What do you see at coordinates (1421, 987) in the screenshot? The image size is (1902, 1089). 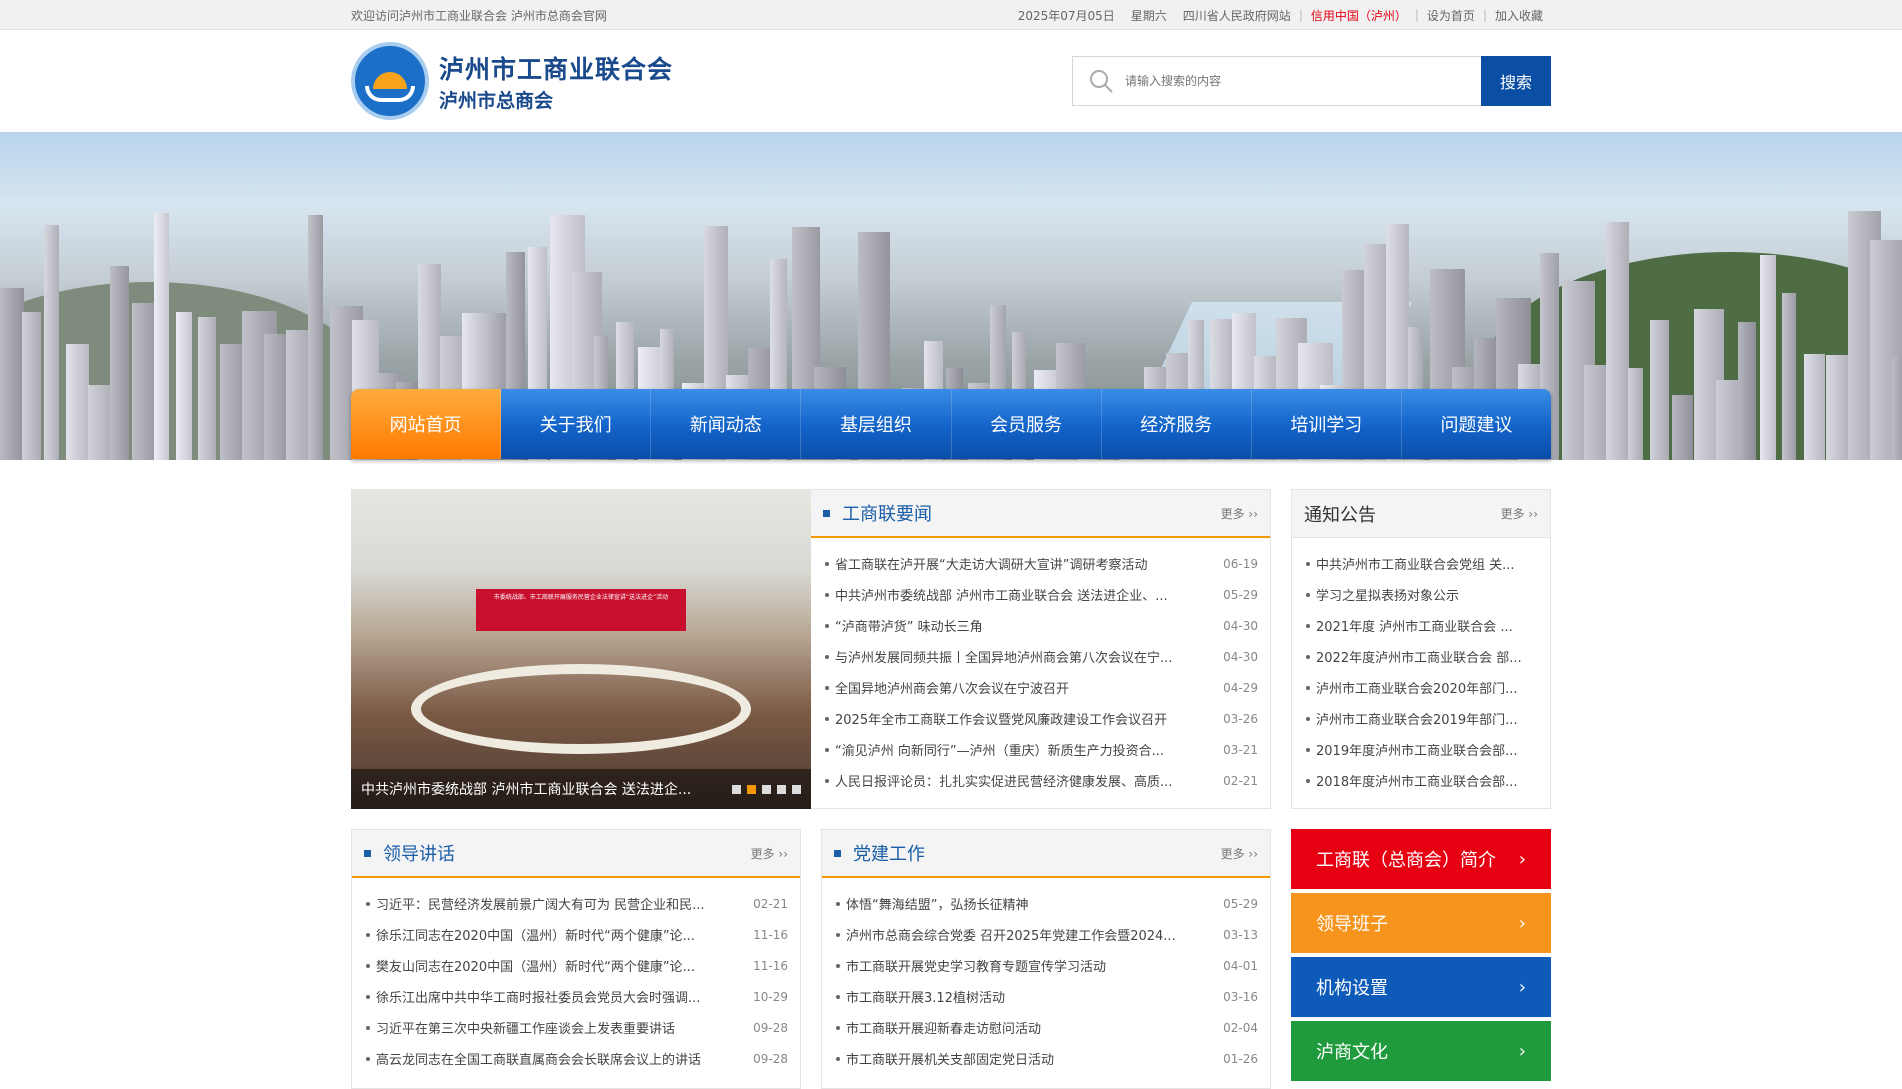 I see `organization-button: 机构设置 ›` at bounding box center [1421, 987].